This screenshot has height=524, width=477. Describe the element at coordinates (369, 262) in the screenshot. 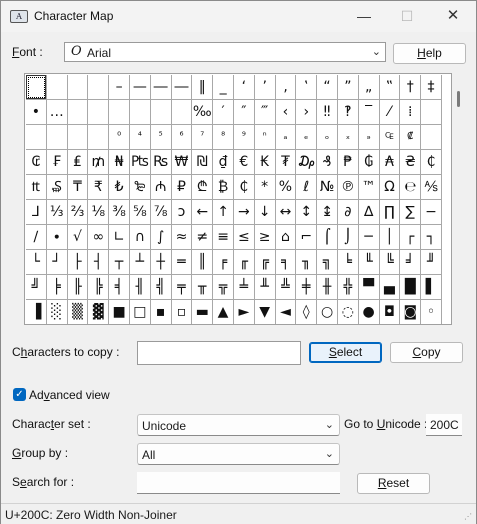

I see `character-cell: ╙` at that location.